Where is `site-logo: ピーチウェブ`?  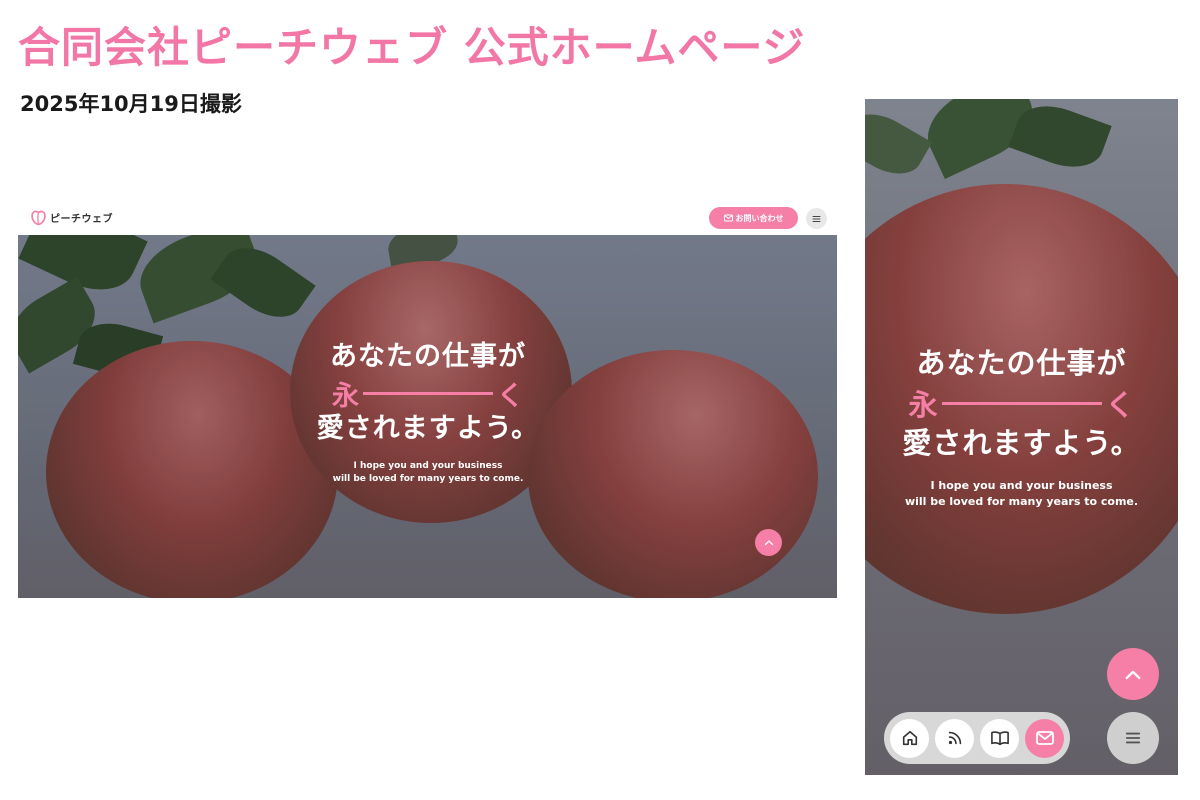 site-logo: ピーチウェブ is located at coordinates (71, 217).